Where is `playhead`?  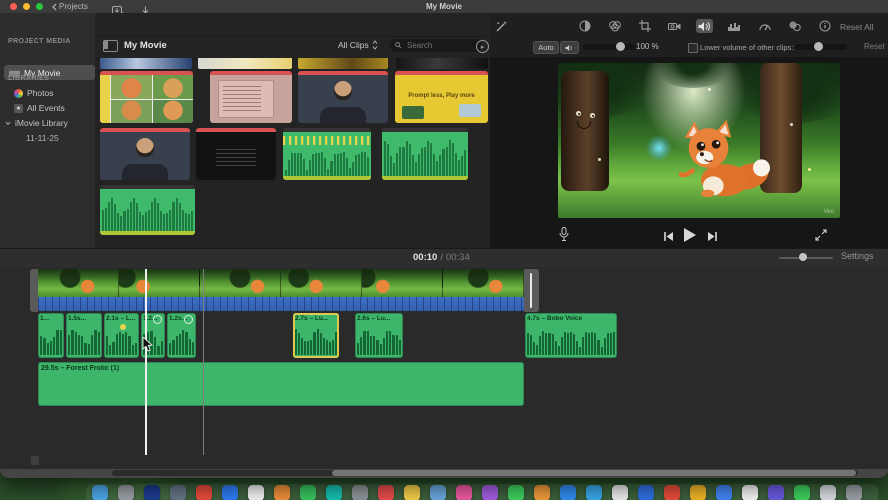
playhead is located at coordinates (146, 362).